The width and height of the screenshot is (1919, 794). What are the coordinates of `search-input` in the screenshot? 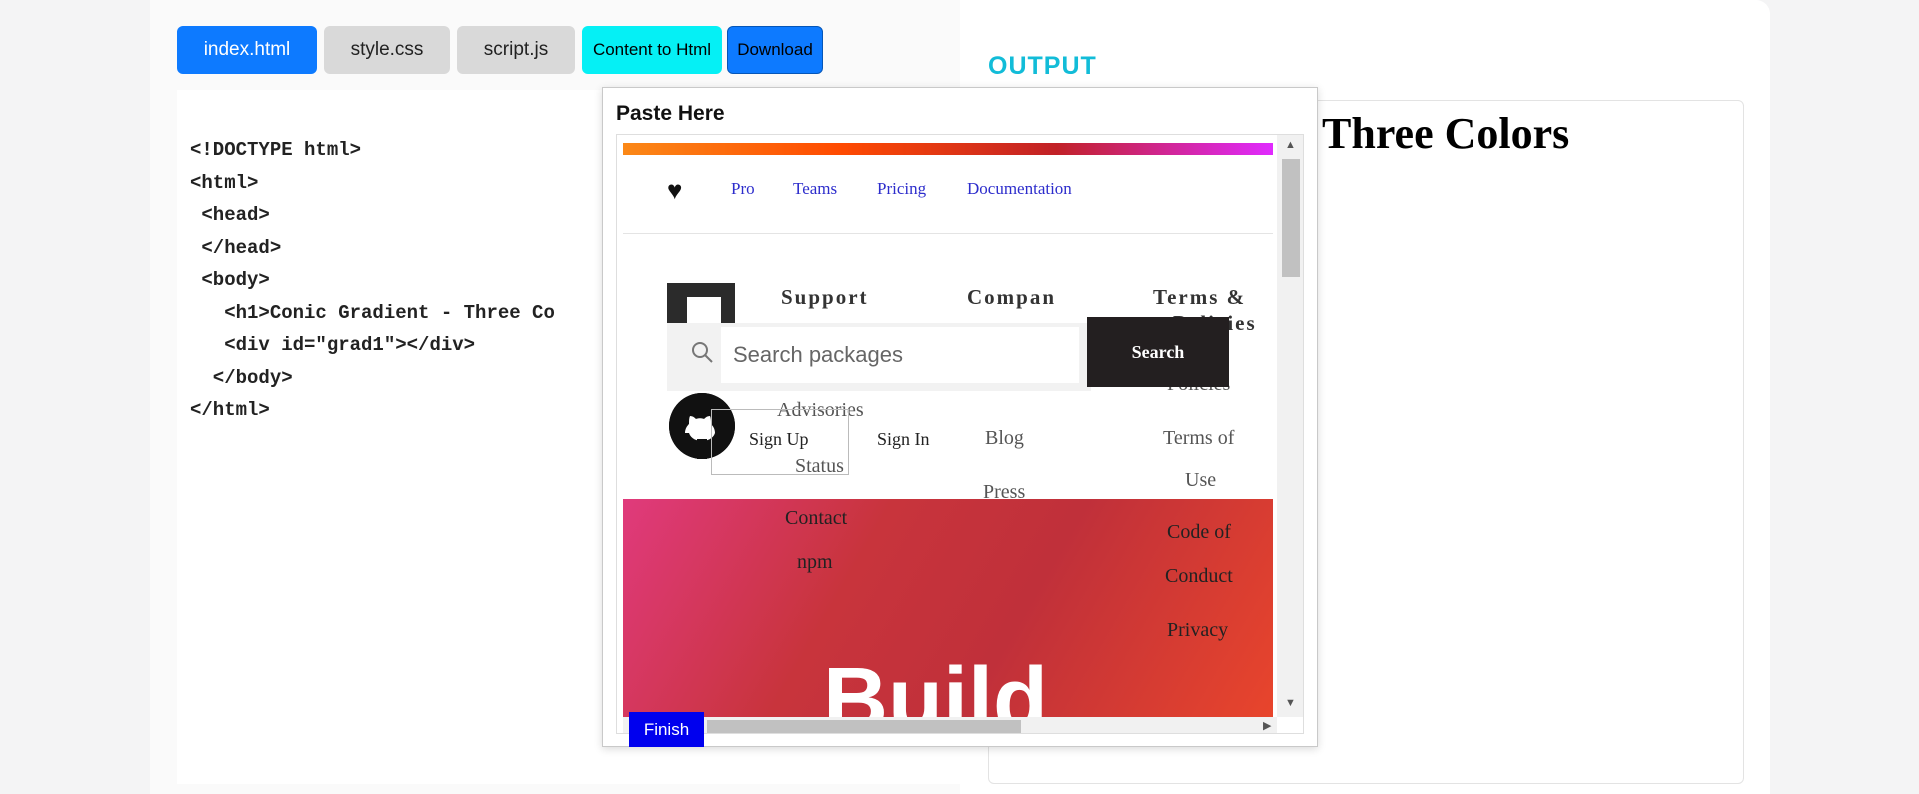 It's located at (900, 355).